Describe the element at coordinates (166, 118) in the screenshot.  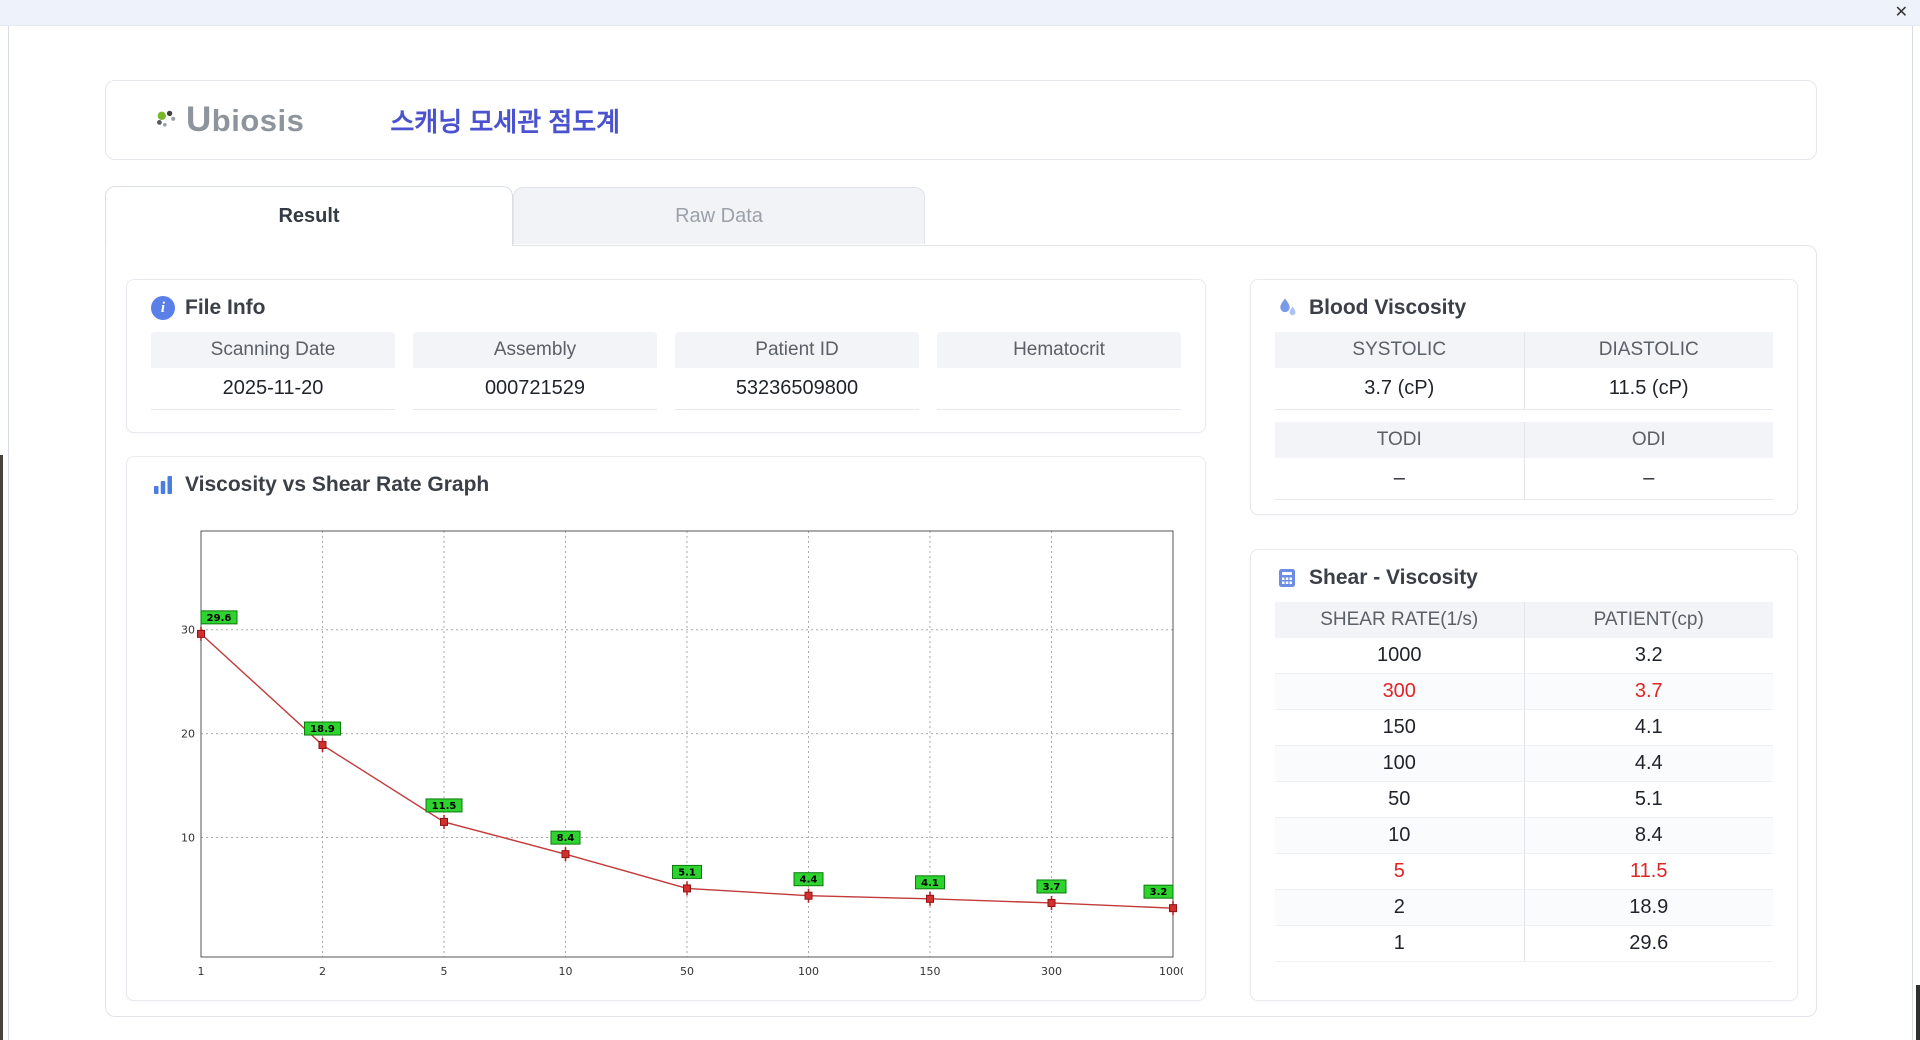
I see `logo-dots-icon` at that location.